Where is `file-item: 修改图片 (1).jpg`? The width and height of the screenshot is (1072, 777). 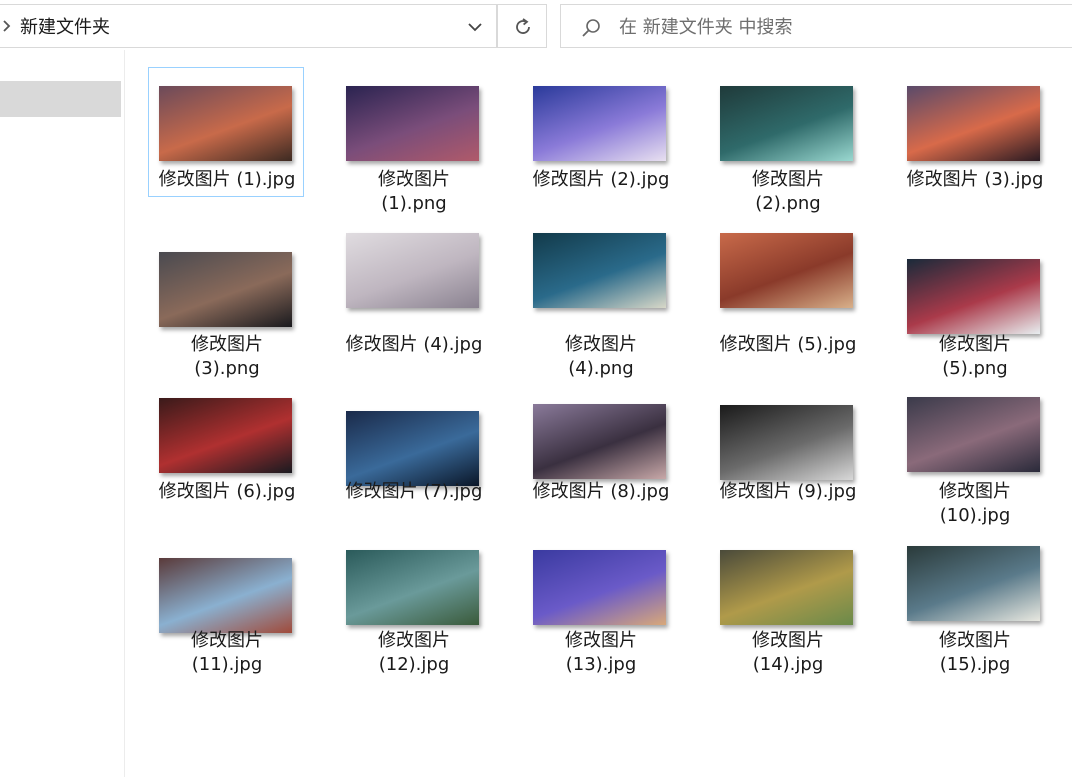
file-item: 修改图片 (1).jpg is located at coordinates (226, 132).